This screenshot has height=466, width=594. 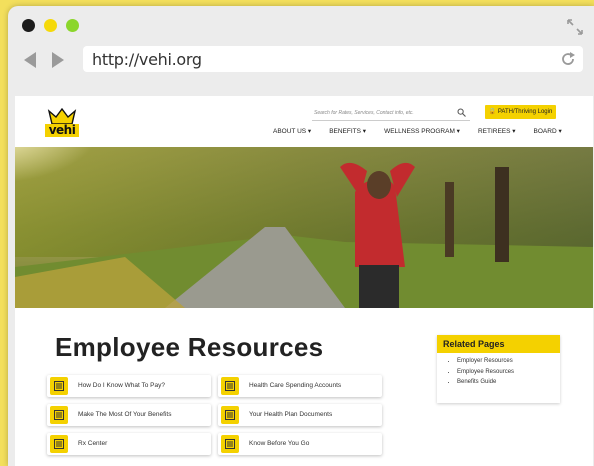 I want to click on login-button: 🔒 PATH/Thriving Login, so click(x=520, y=112).